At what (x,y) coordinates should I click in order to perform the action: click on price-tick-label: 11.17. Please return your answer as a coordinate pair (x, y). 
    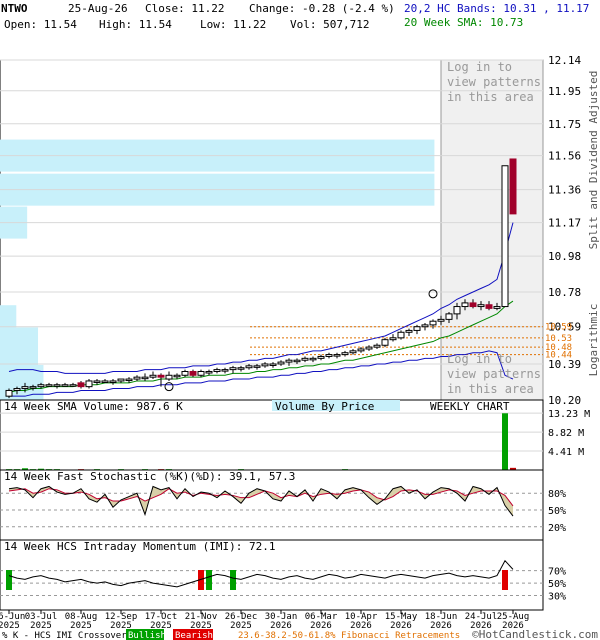
    Looking at the image, I should click on (564, 223).